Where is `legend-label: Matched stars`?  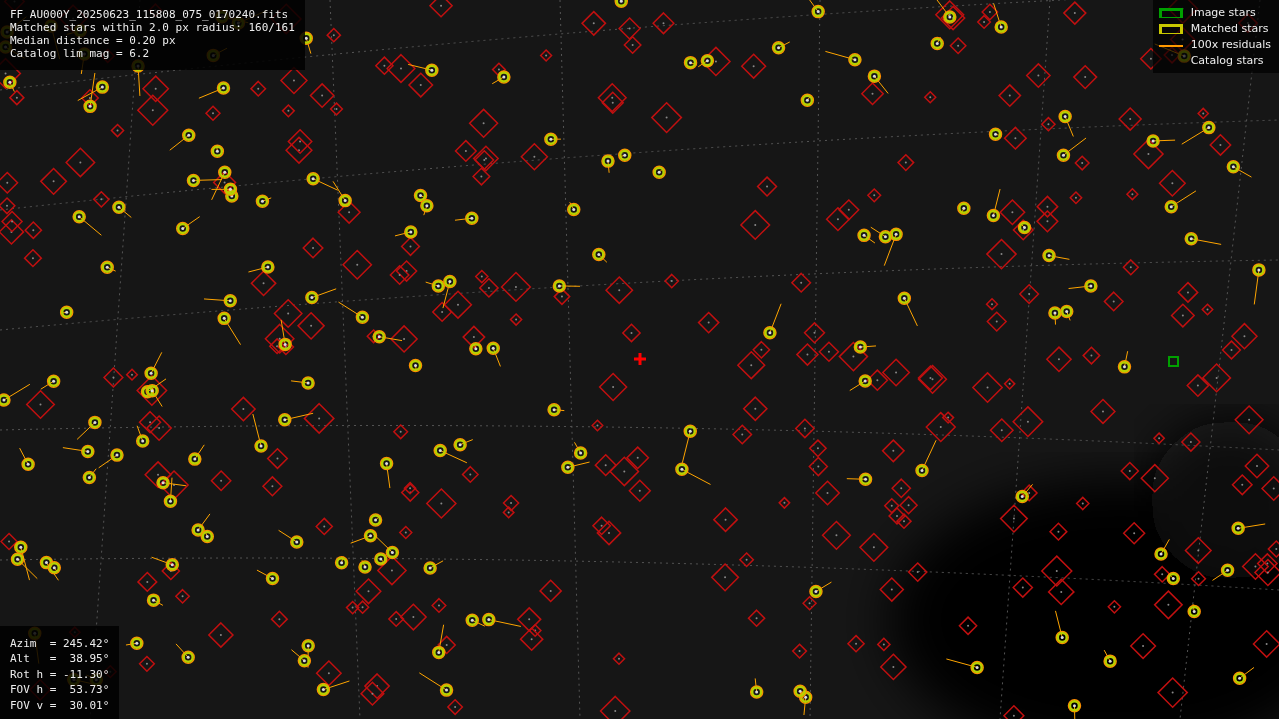 legend-label: Matched stars is located at coordinates (1229, 28).